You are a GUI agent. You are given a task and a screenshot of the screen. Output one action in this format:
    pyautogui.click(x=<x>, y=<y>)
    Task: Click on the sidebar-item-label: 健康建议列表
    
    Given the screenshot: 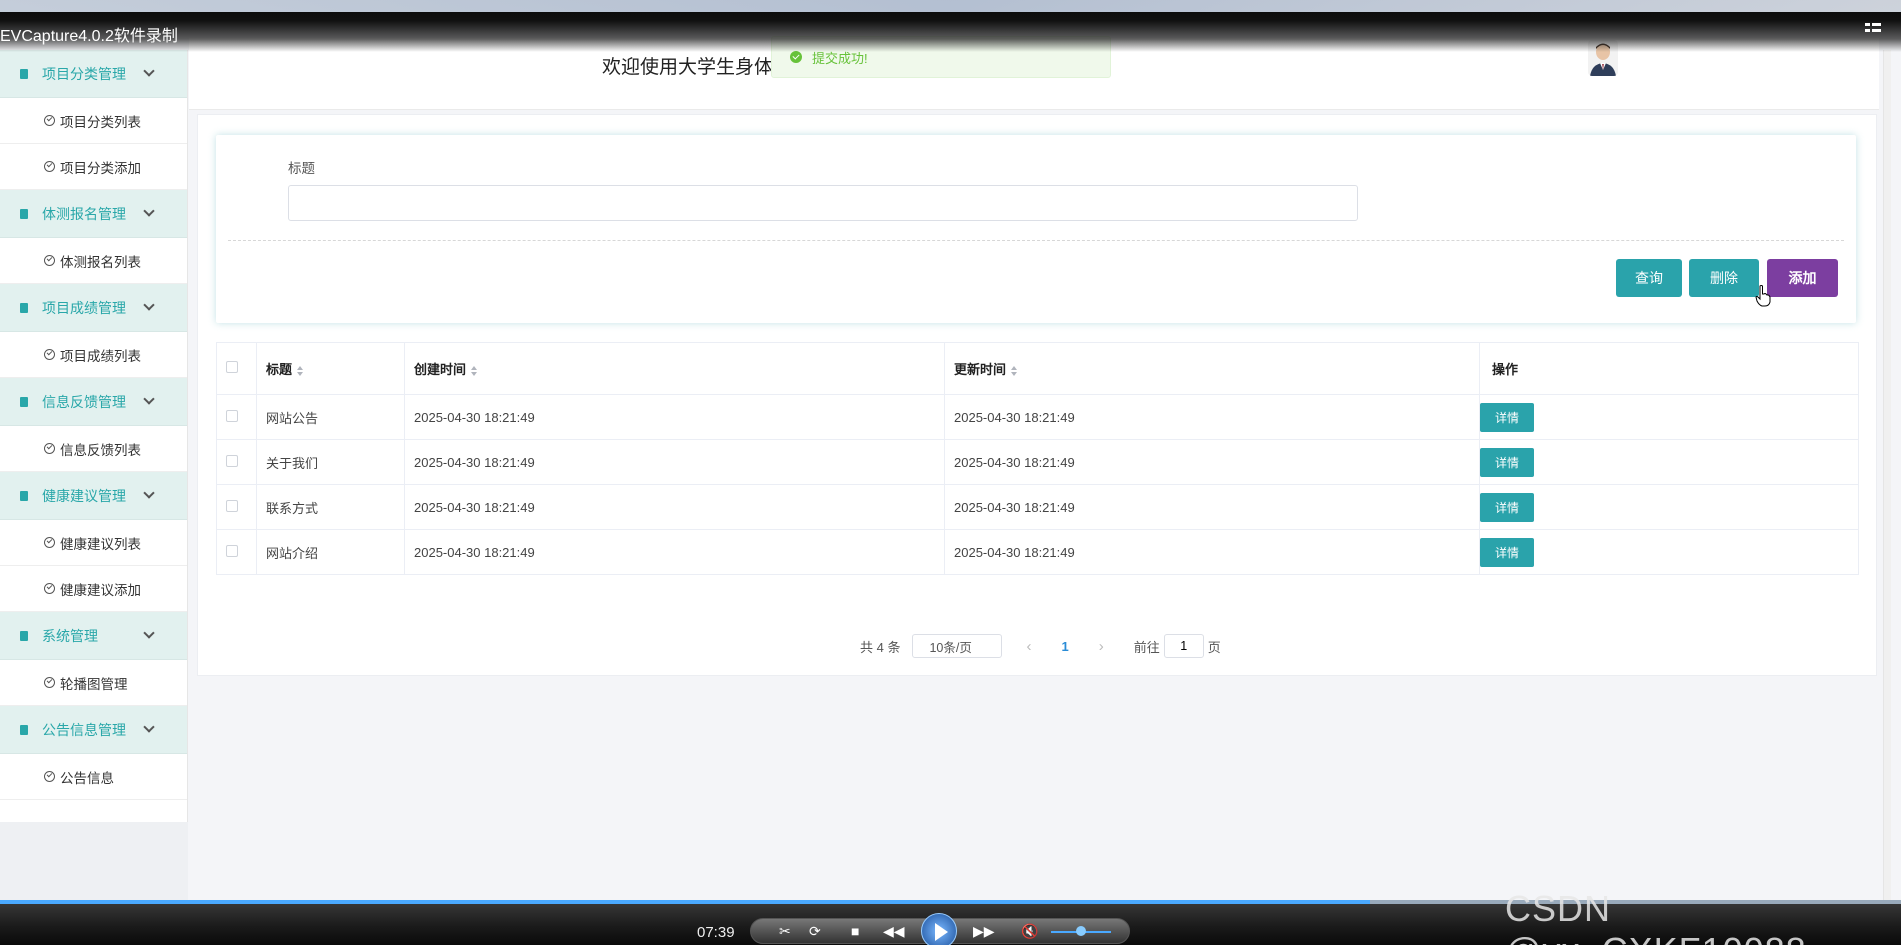 What is the action you would take?
    pyautogui.click(x=100, y=544)
    